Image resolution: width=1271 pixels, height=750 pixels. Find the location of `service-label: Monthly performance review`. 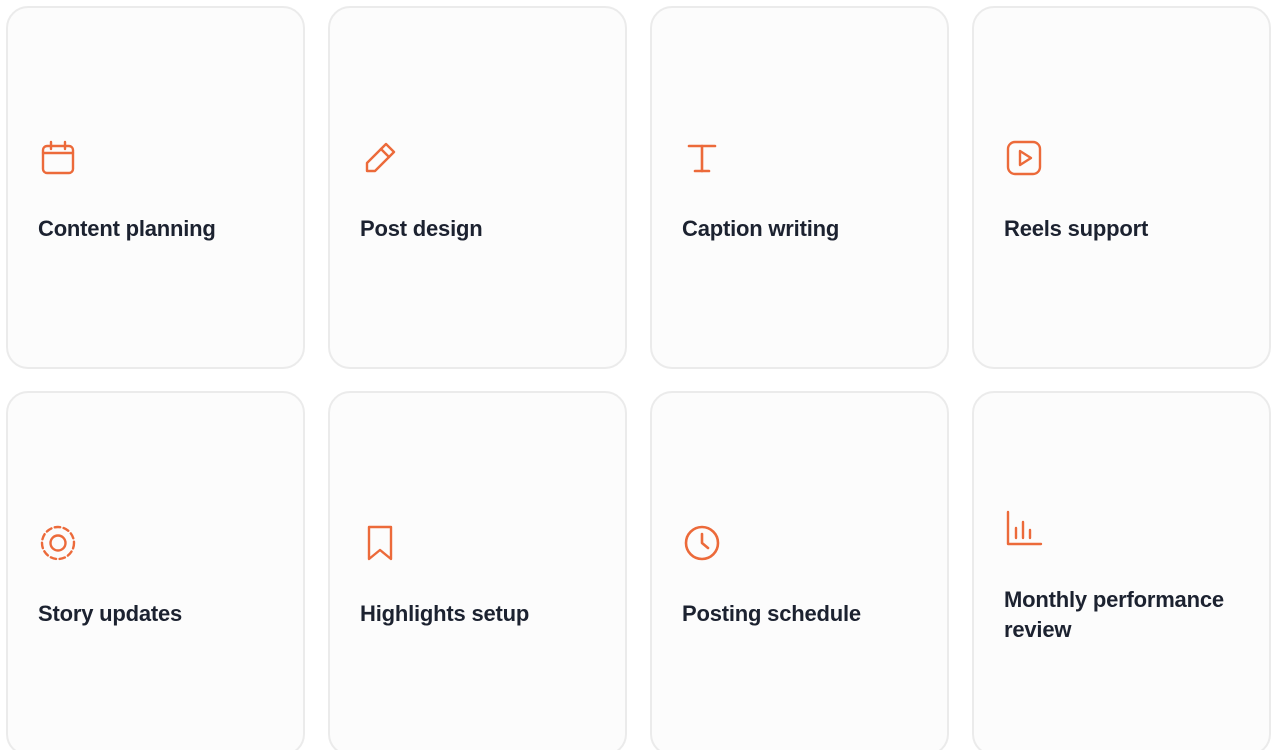

service-label: Monthly performance review is located at coordinates (1114, 614).